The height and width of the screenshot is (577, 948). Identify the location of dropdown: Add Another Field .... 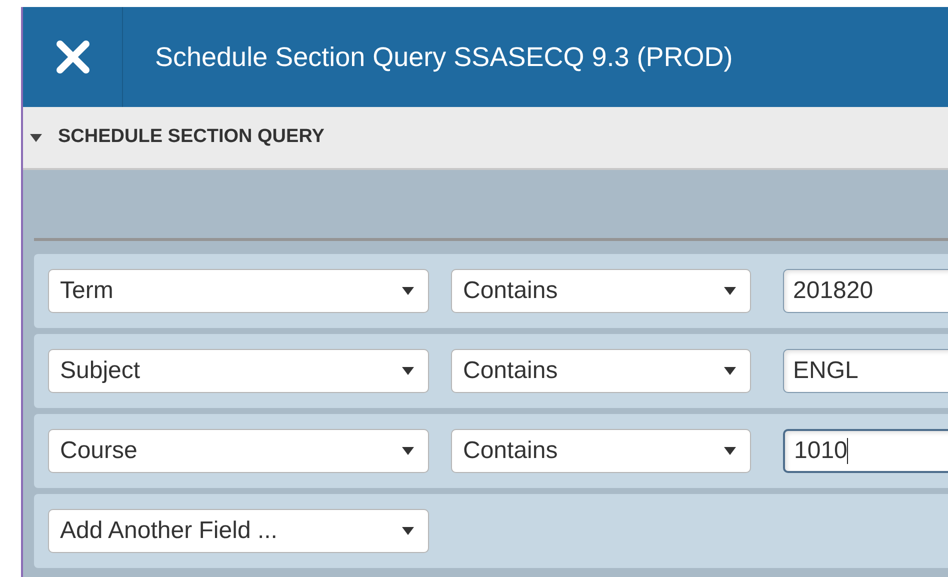
(238, 531).